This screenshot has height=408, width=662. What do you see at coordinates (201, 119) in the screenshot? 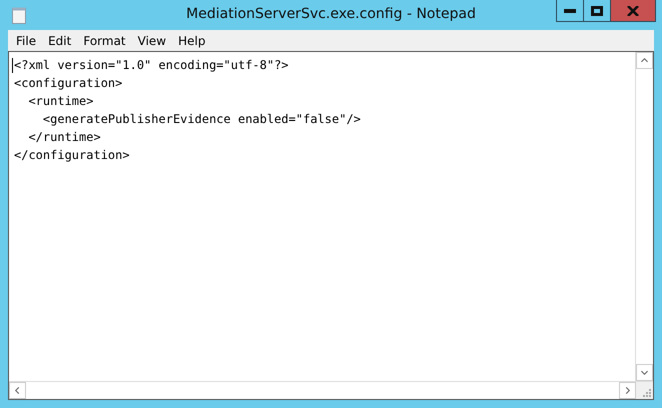
I see `code-line: <generatePublisherEvidence enabled="false"/>` at bounding box center [201, 119].